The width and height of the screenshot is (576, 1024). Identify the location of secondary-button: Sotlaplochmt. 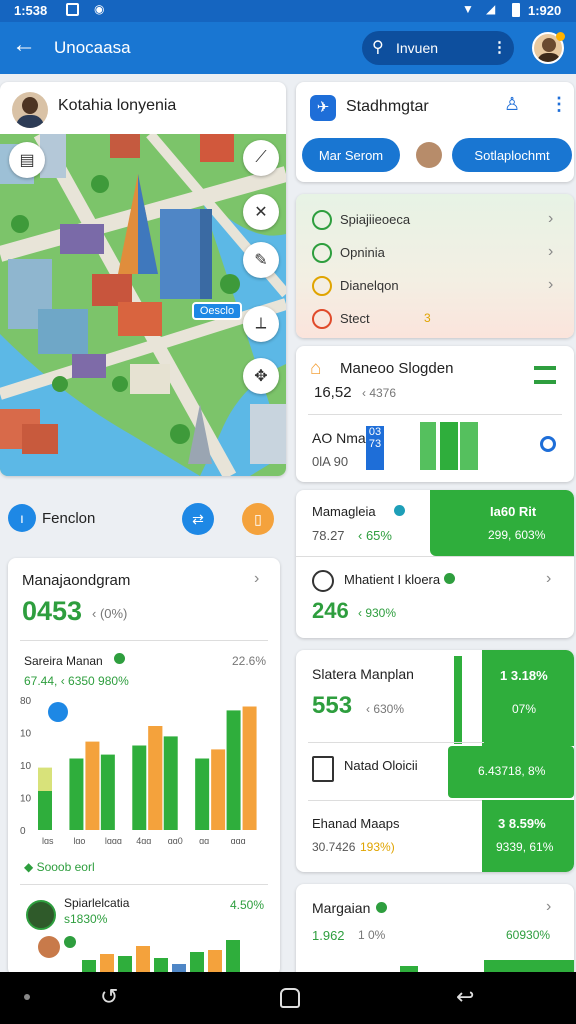
(512, 155).